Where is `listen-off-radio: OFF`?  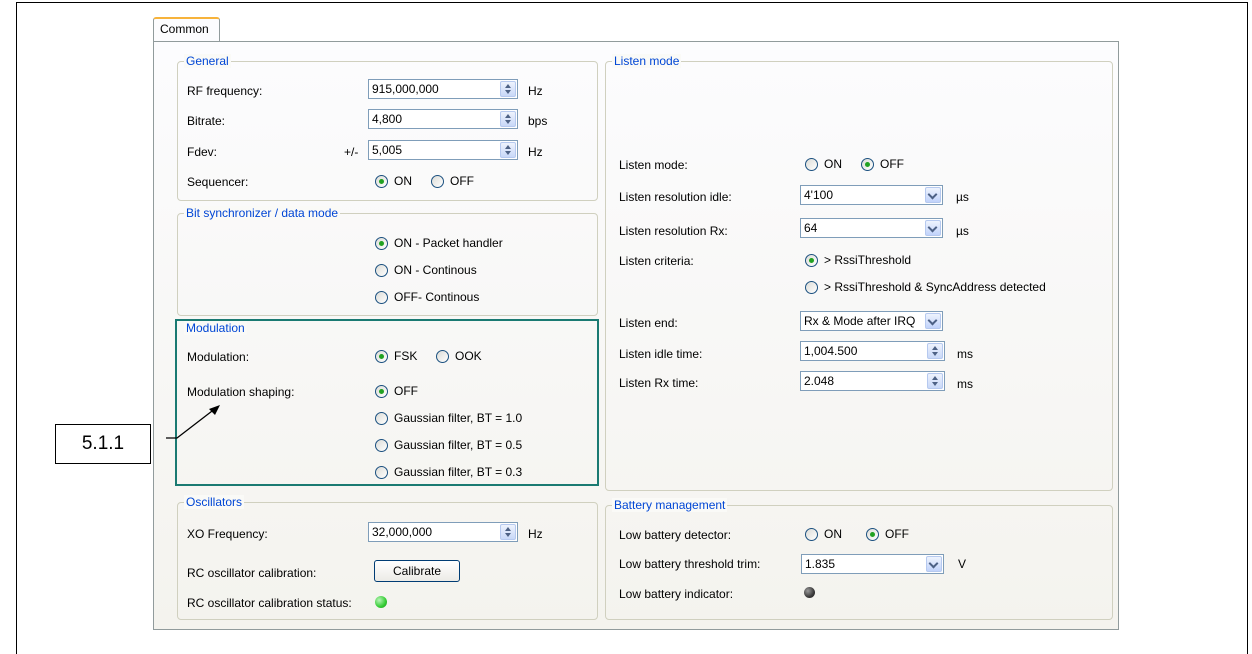 listen-off-radio: OFF is located at coordinates (882, 164).